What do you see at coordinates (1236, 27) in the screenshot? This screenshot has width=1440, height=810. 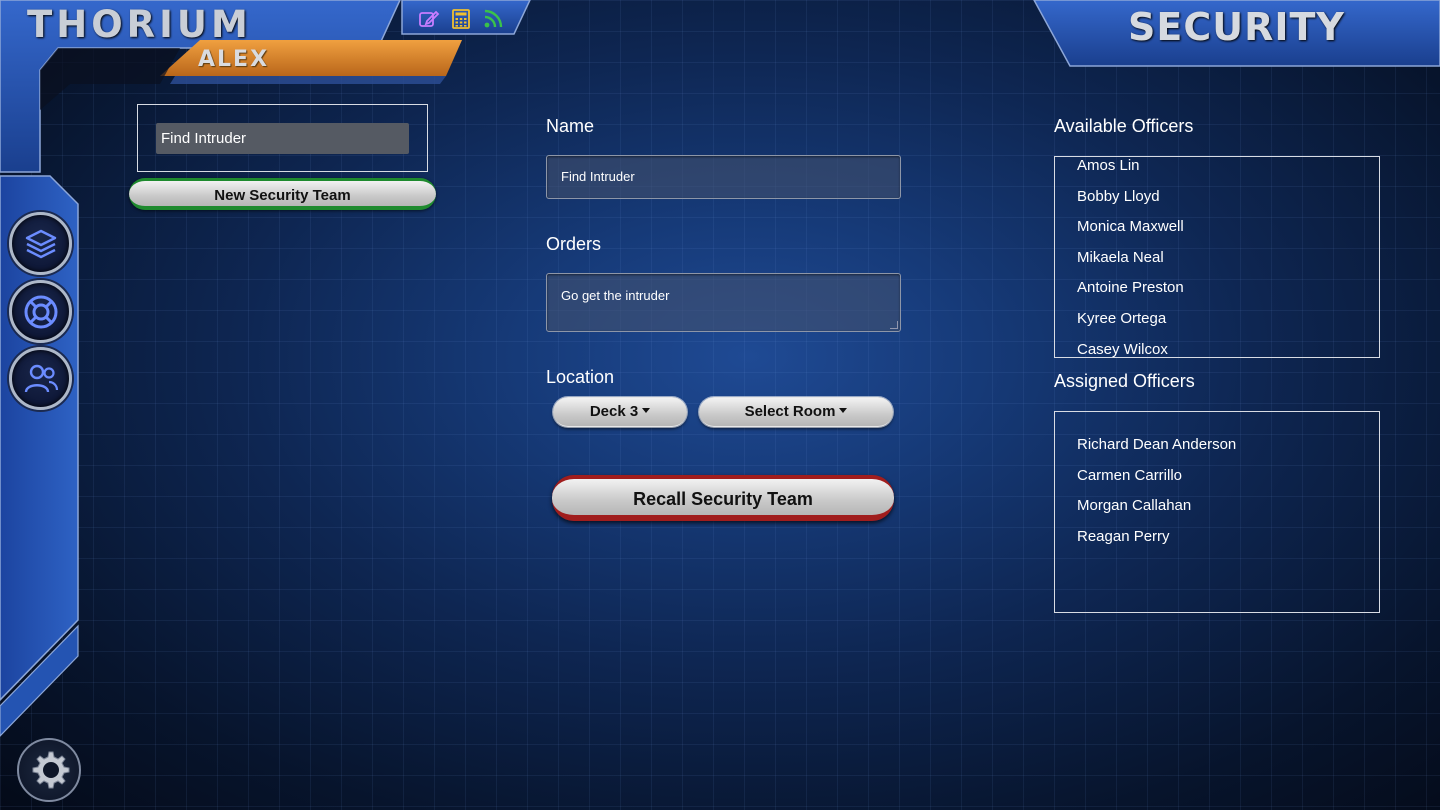 I see `station-title: SECURITY` at bounding box center [1236, 27].